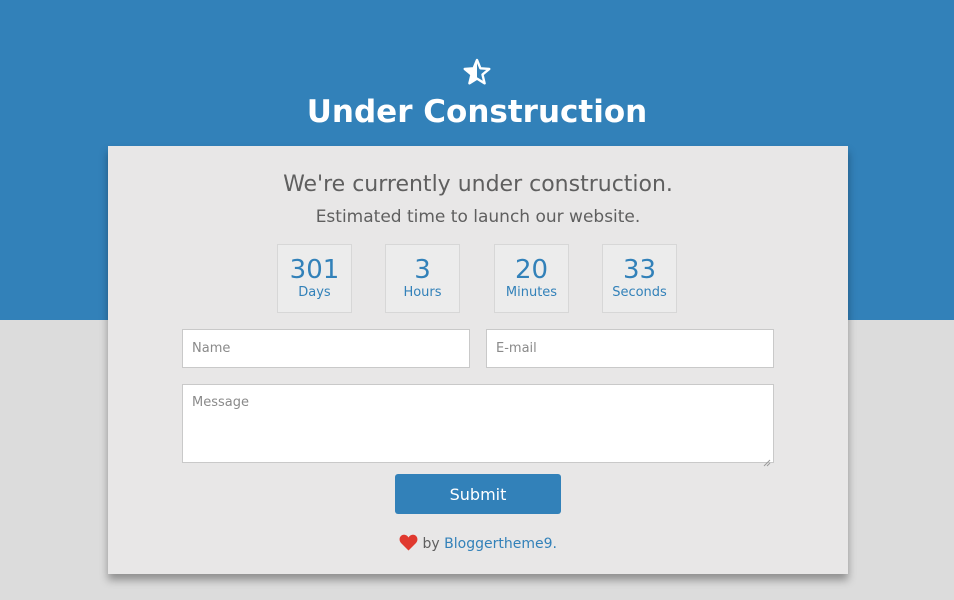 This screenshot has height=600, width=954. Describe the element at coordinates (639, 292) in the screenshot. I see `countdown-unit: Seconds` at that location.